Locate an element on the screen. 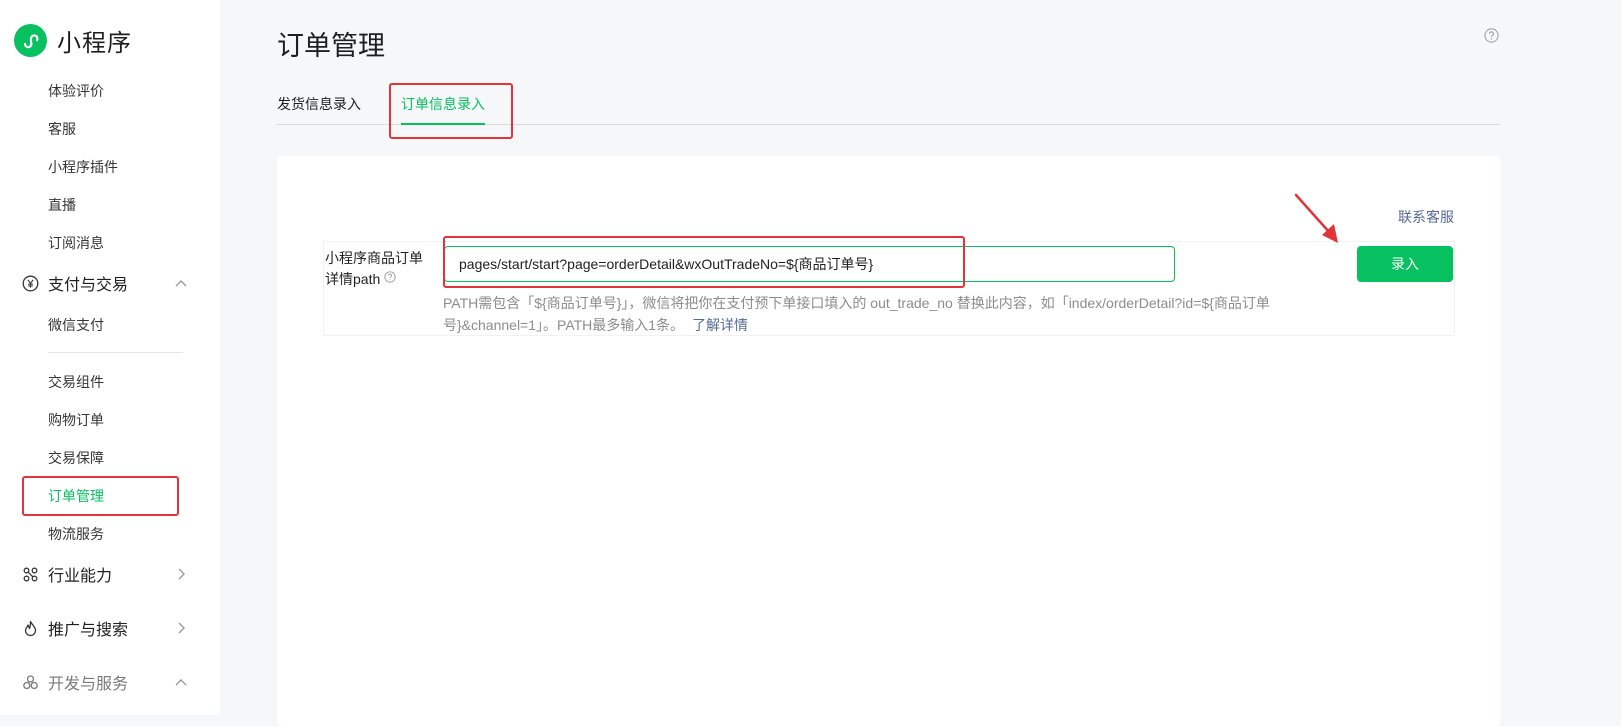 The image size is (1621, 726). yuan-icon is located at coordinates (30, 283).